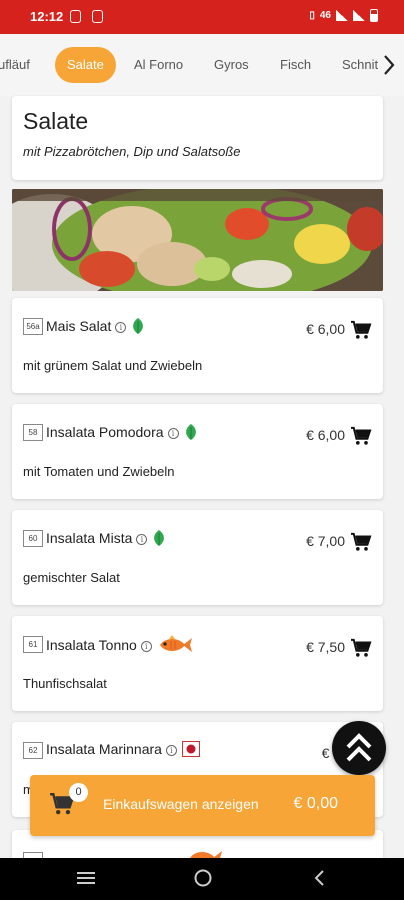  What do you see at coordinates (33, 432) in the screenshot?
I see `item-number: 58` at bounding box center [33, 432].